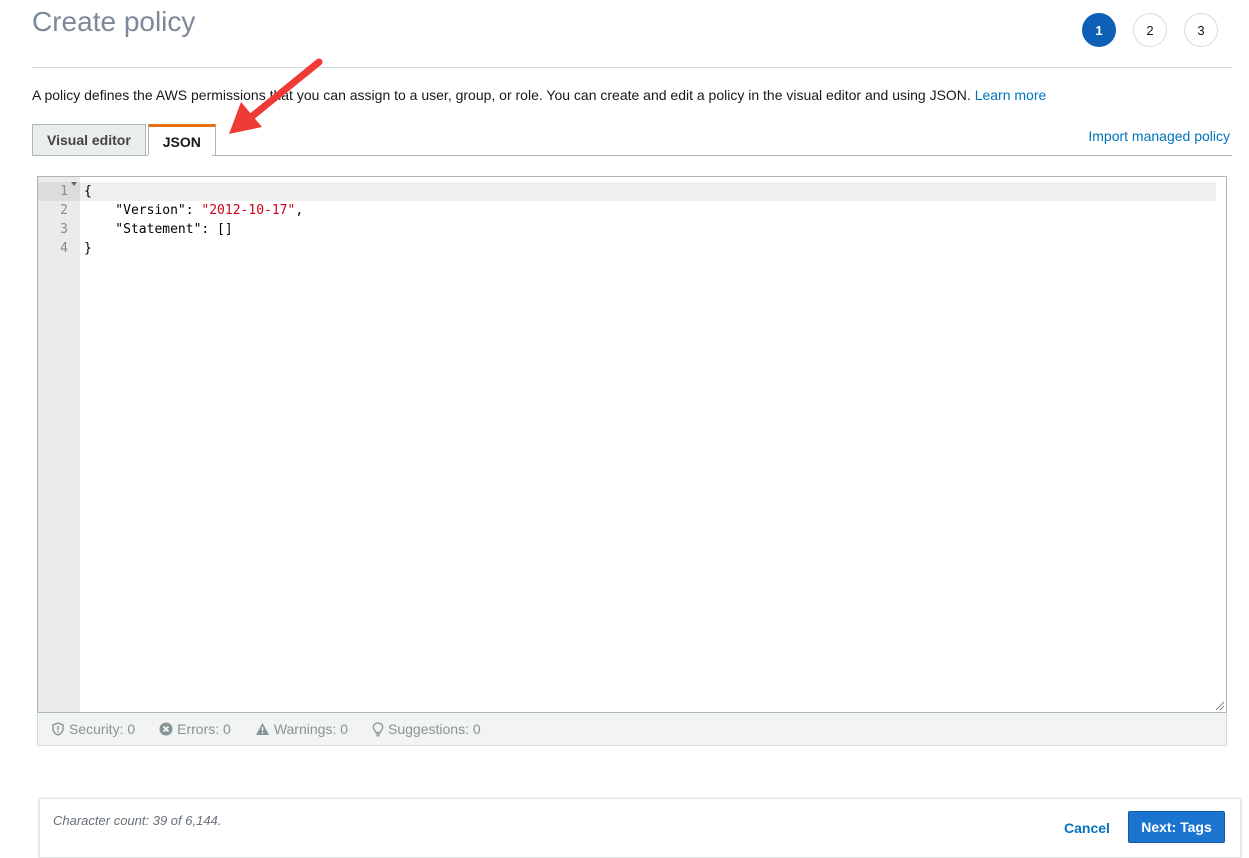  What do you see at coordinates (89, 139) in the screenshot?
I see `tab-visual-editor: Visual editor` at bounding box center [89, 139].